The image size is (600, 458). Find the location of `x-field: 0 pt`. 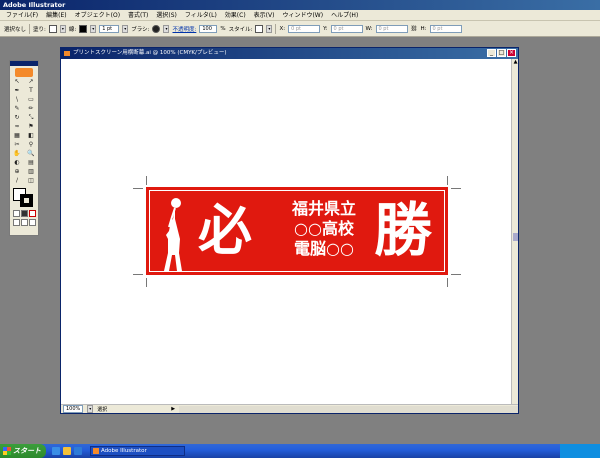

x-field: 0 pt is located at coordinates (304, 28).